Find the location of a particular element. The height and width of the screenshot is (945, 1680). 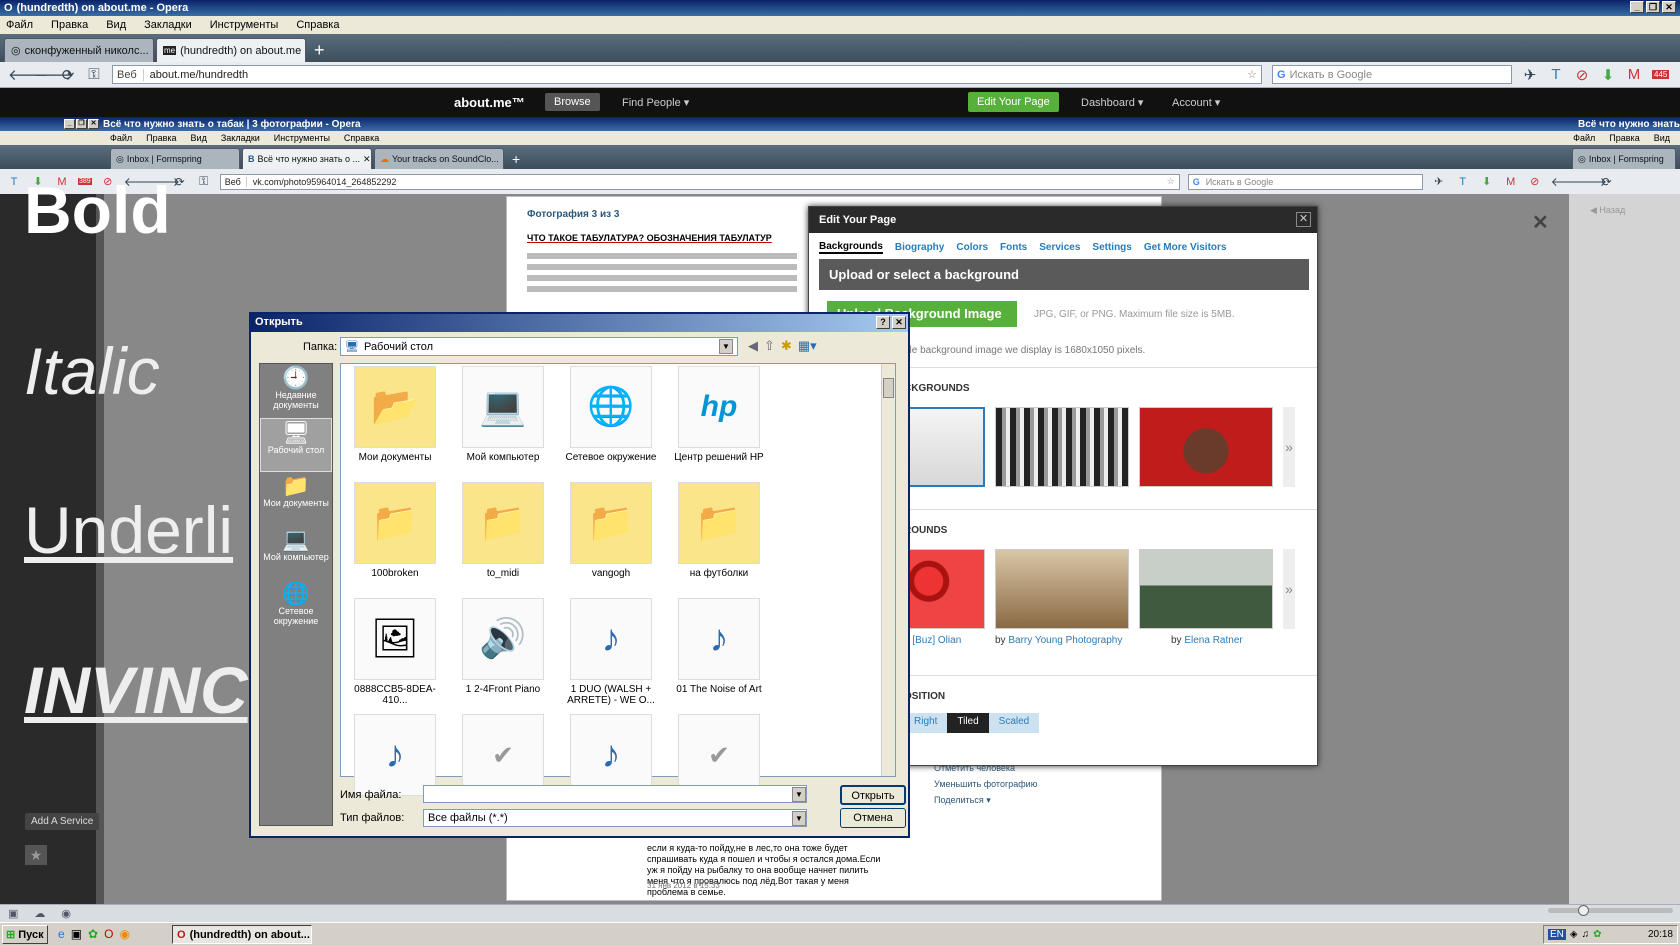

tab-colors: Colors is located at coordinates (972, 247).